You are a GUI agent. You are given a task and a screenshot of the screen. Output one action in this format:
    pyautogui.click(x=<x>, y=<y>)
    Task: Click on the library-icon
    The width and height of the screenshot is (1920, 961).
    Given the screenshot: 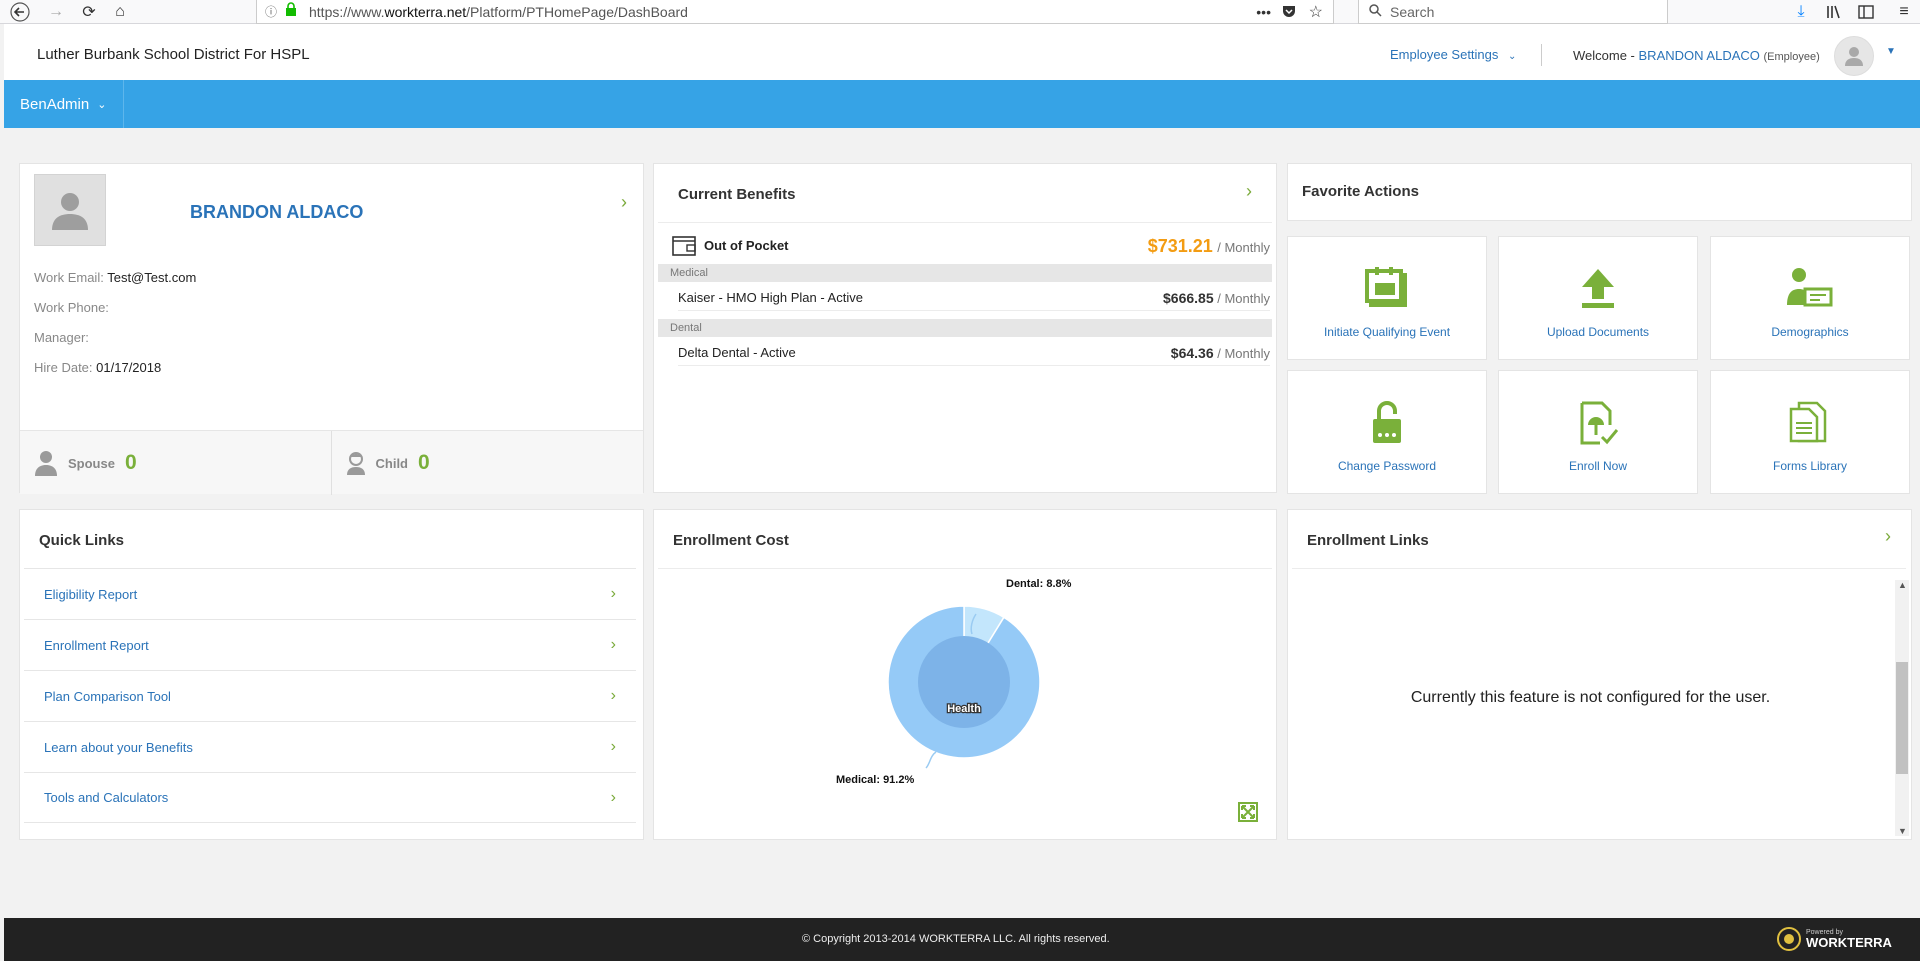 What is the action you would take?
    pyautogui.click(x=1834, y=12)
    